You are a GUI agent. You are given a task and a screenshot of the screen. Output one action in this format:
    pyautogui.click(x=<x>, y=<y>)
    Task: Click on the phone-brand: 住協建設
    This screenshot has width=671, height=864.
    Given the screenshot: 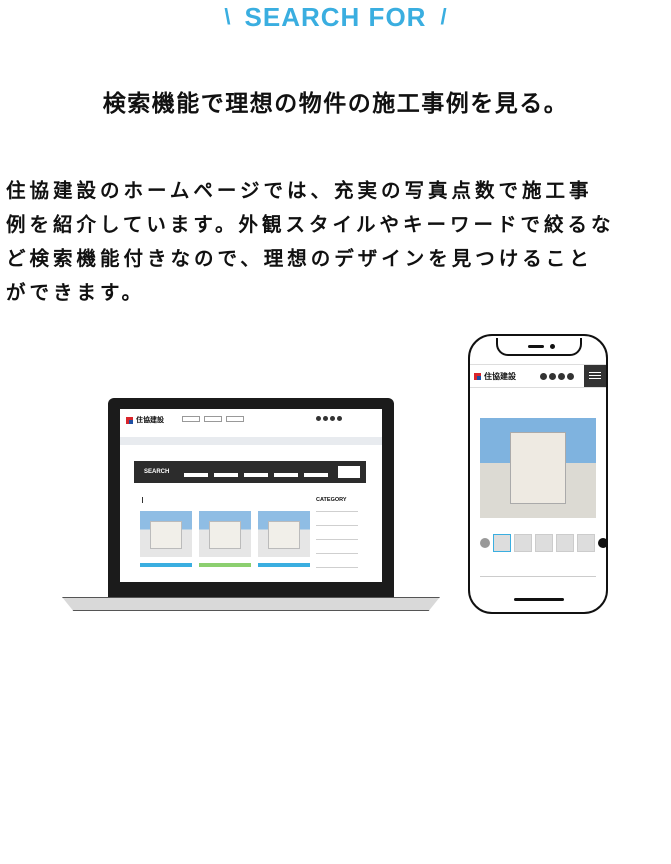 What is the action you would take?
    pyautogui.click(x=495, y=376)
    